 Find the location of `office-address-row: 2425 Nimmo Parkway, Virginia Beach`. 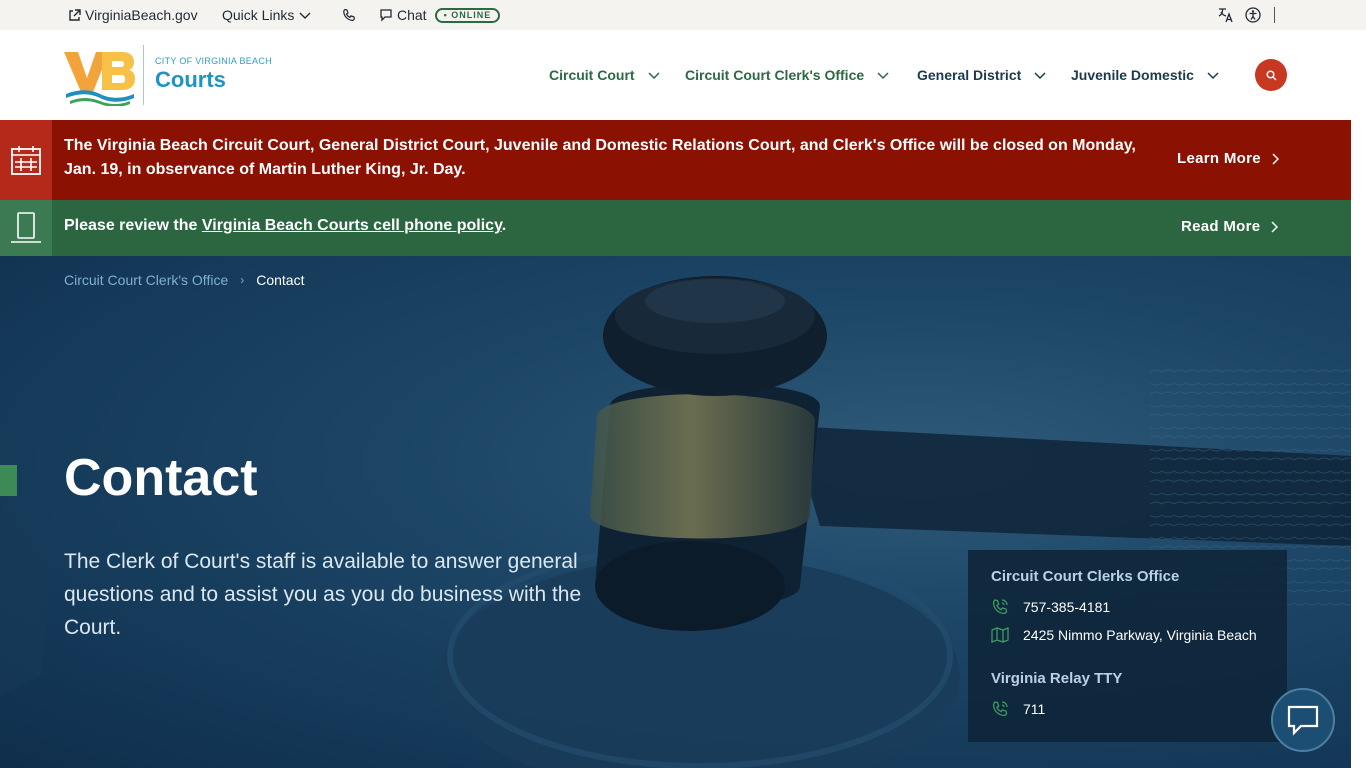

office-address-row: 2425 Nimmo Parkway, Virginia Beach is located at coordinates (1124, 635).